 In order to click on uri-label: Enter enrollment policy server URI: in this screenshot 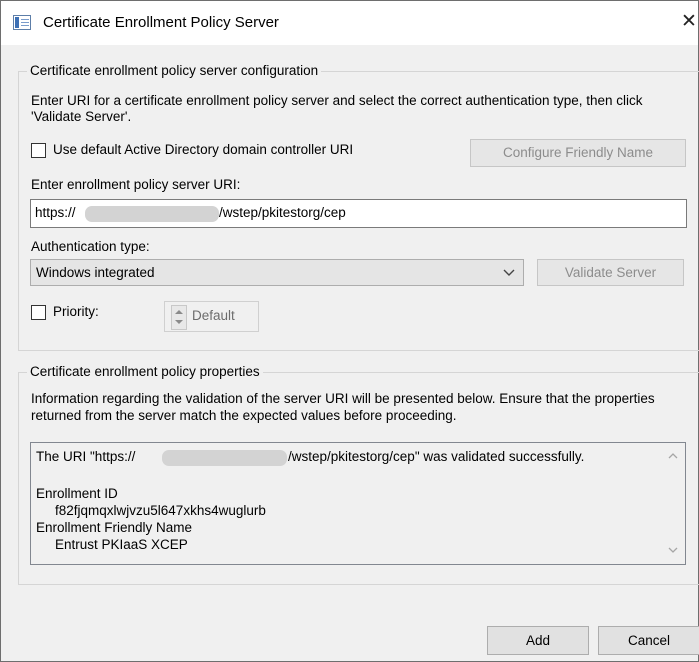, I will do `click(136, 184)`.